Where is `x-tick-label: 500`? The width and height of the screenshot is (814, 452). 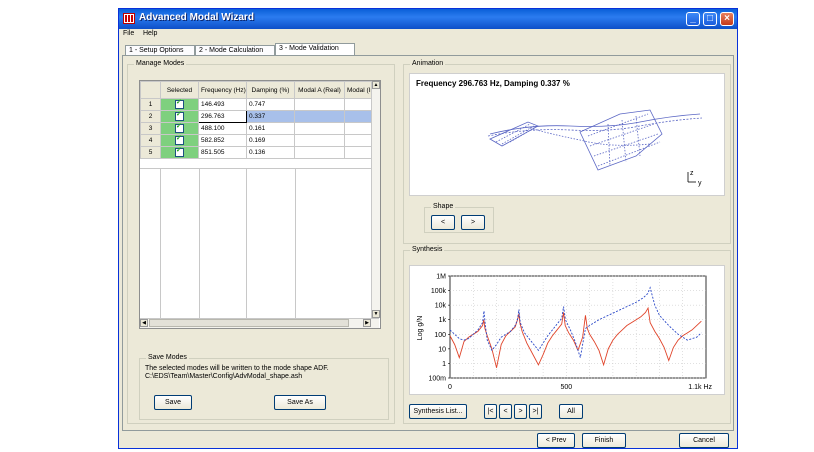 x-tick-label: 500 is located at coordinates (567, 387).